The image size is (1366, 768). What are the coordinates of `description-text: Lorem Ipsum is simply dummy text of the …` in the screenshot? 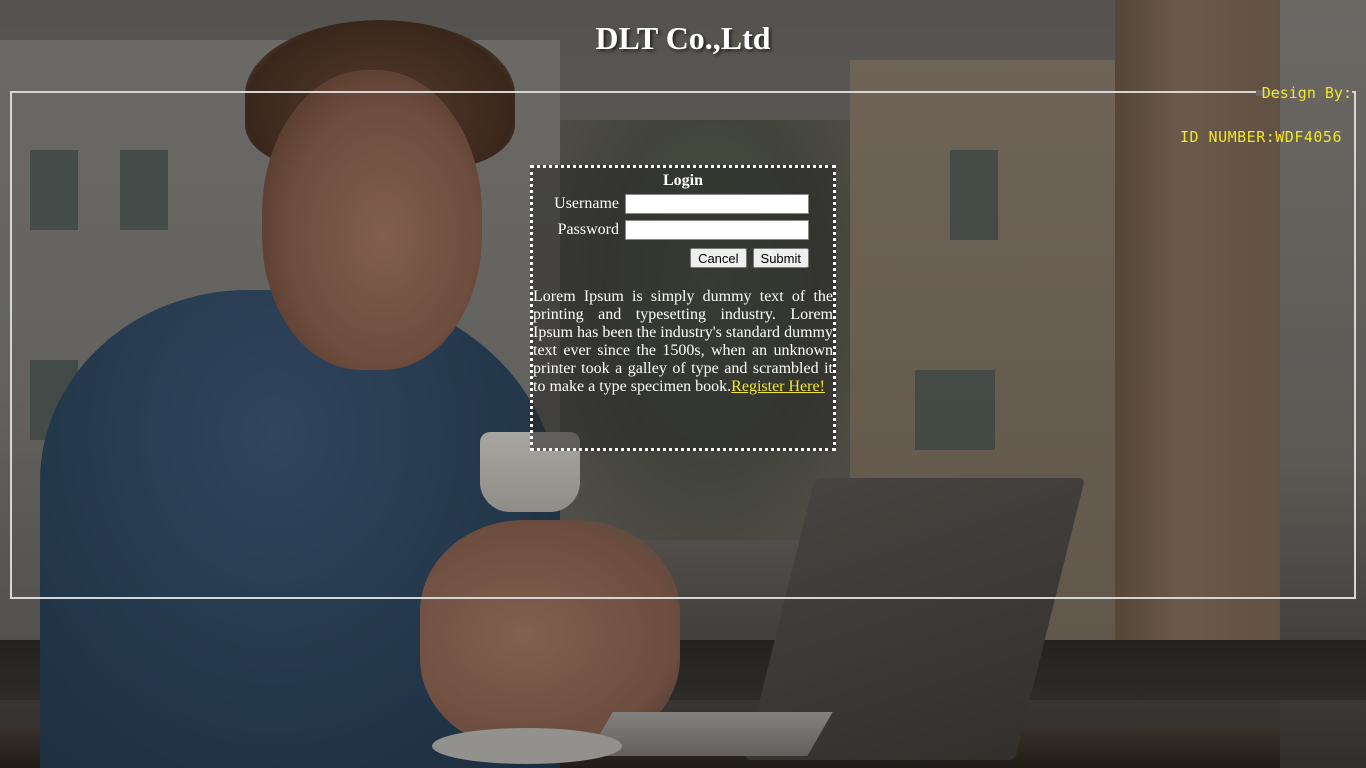 It's located at (683, 342).